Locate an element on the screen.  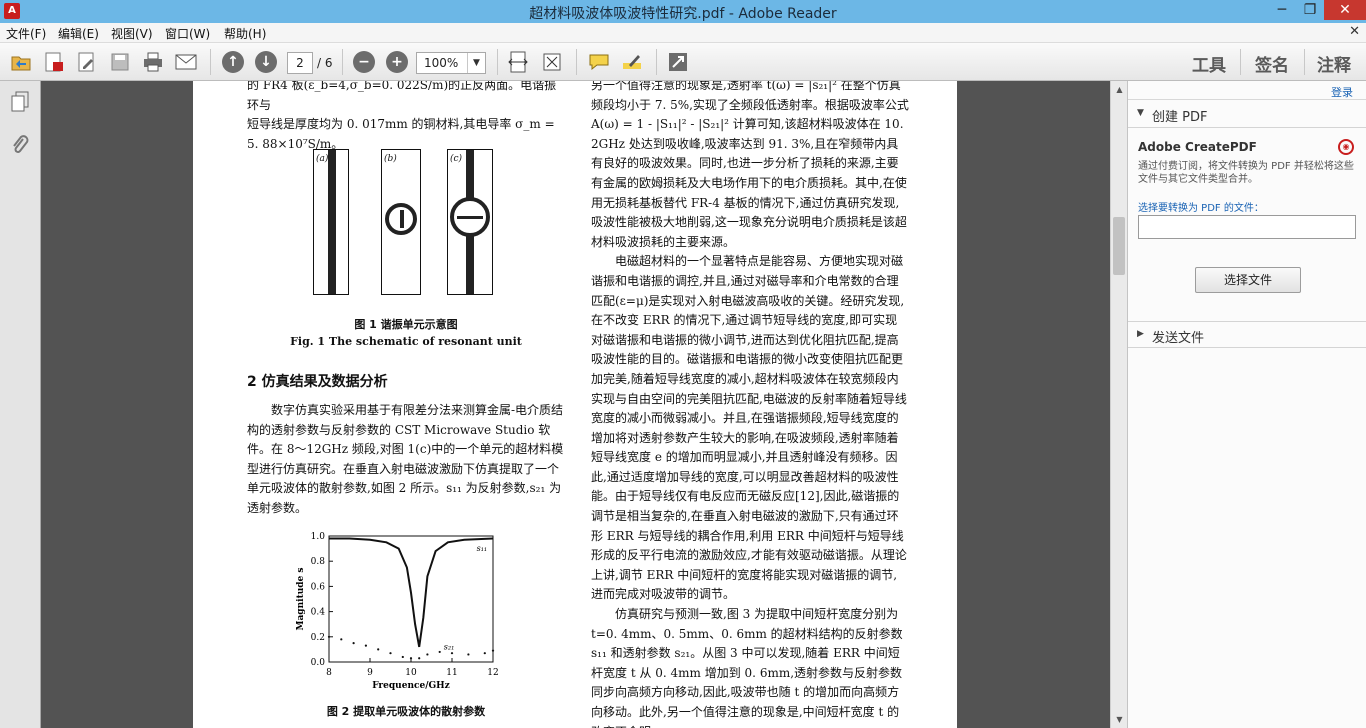
email-icon is located at coordinates (186, 62).